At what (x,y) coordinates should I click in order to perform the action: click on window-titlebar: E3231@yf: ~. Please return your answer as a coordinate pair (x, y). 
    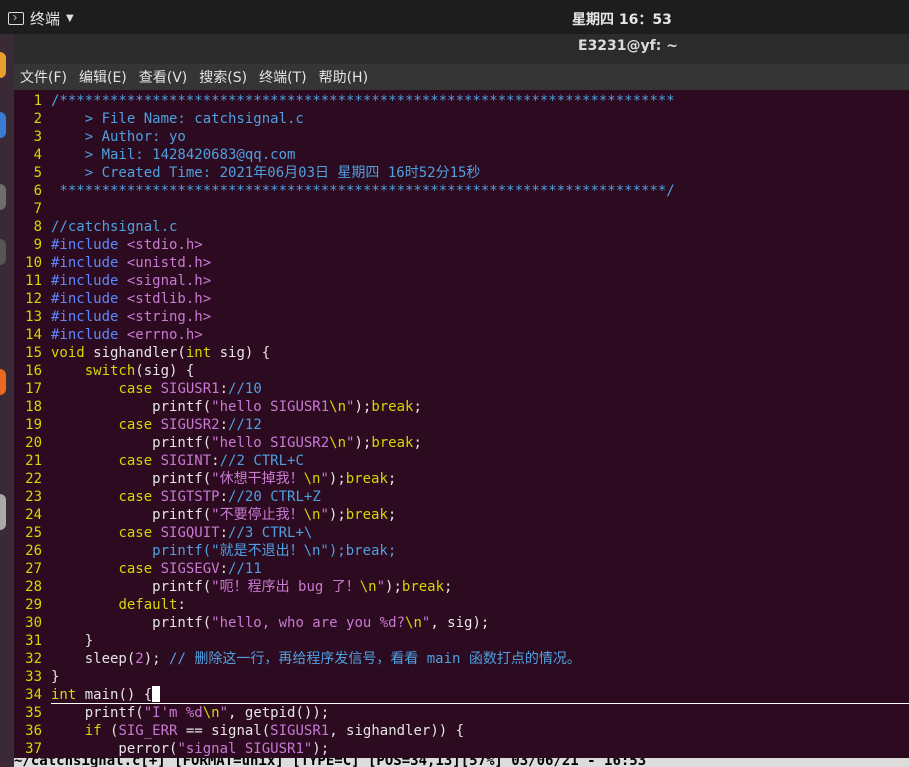
    Looking at the image, I should click on (454, 49).